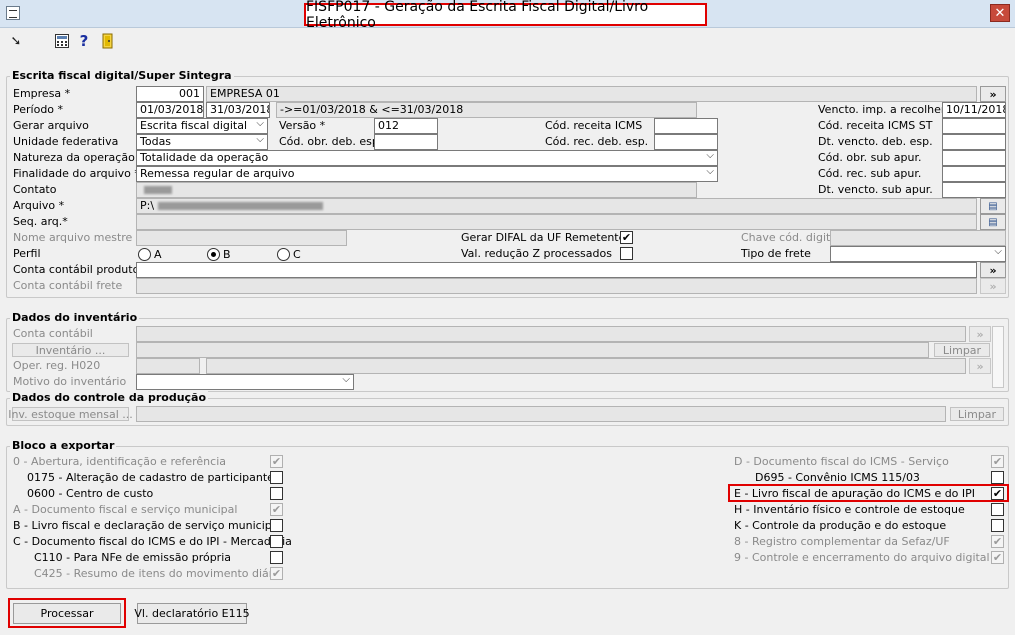 The image size is (1015, 635). What do you see at coordinates (875, 125) in the screenshot?
I see `cod-receita-st-label: Cód. receita ICMS ST` at bounding box center [875, 125].